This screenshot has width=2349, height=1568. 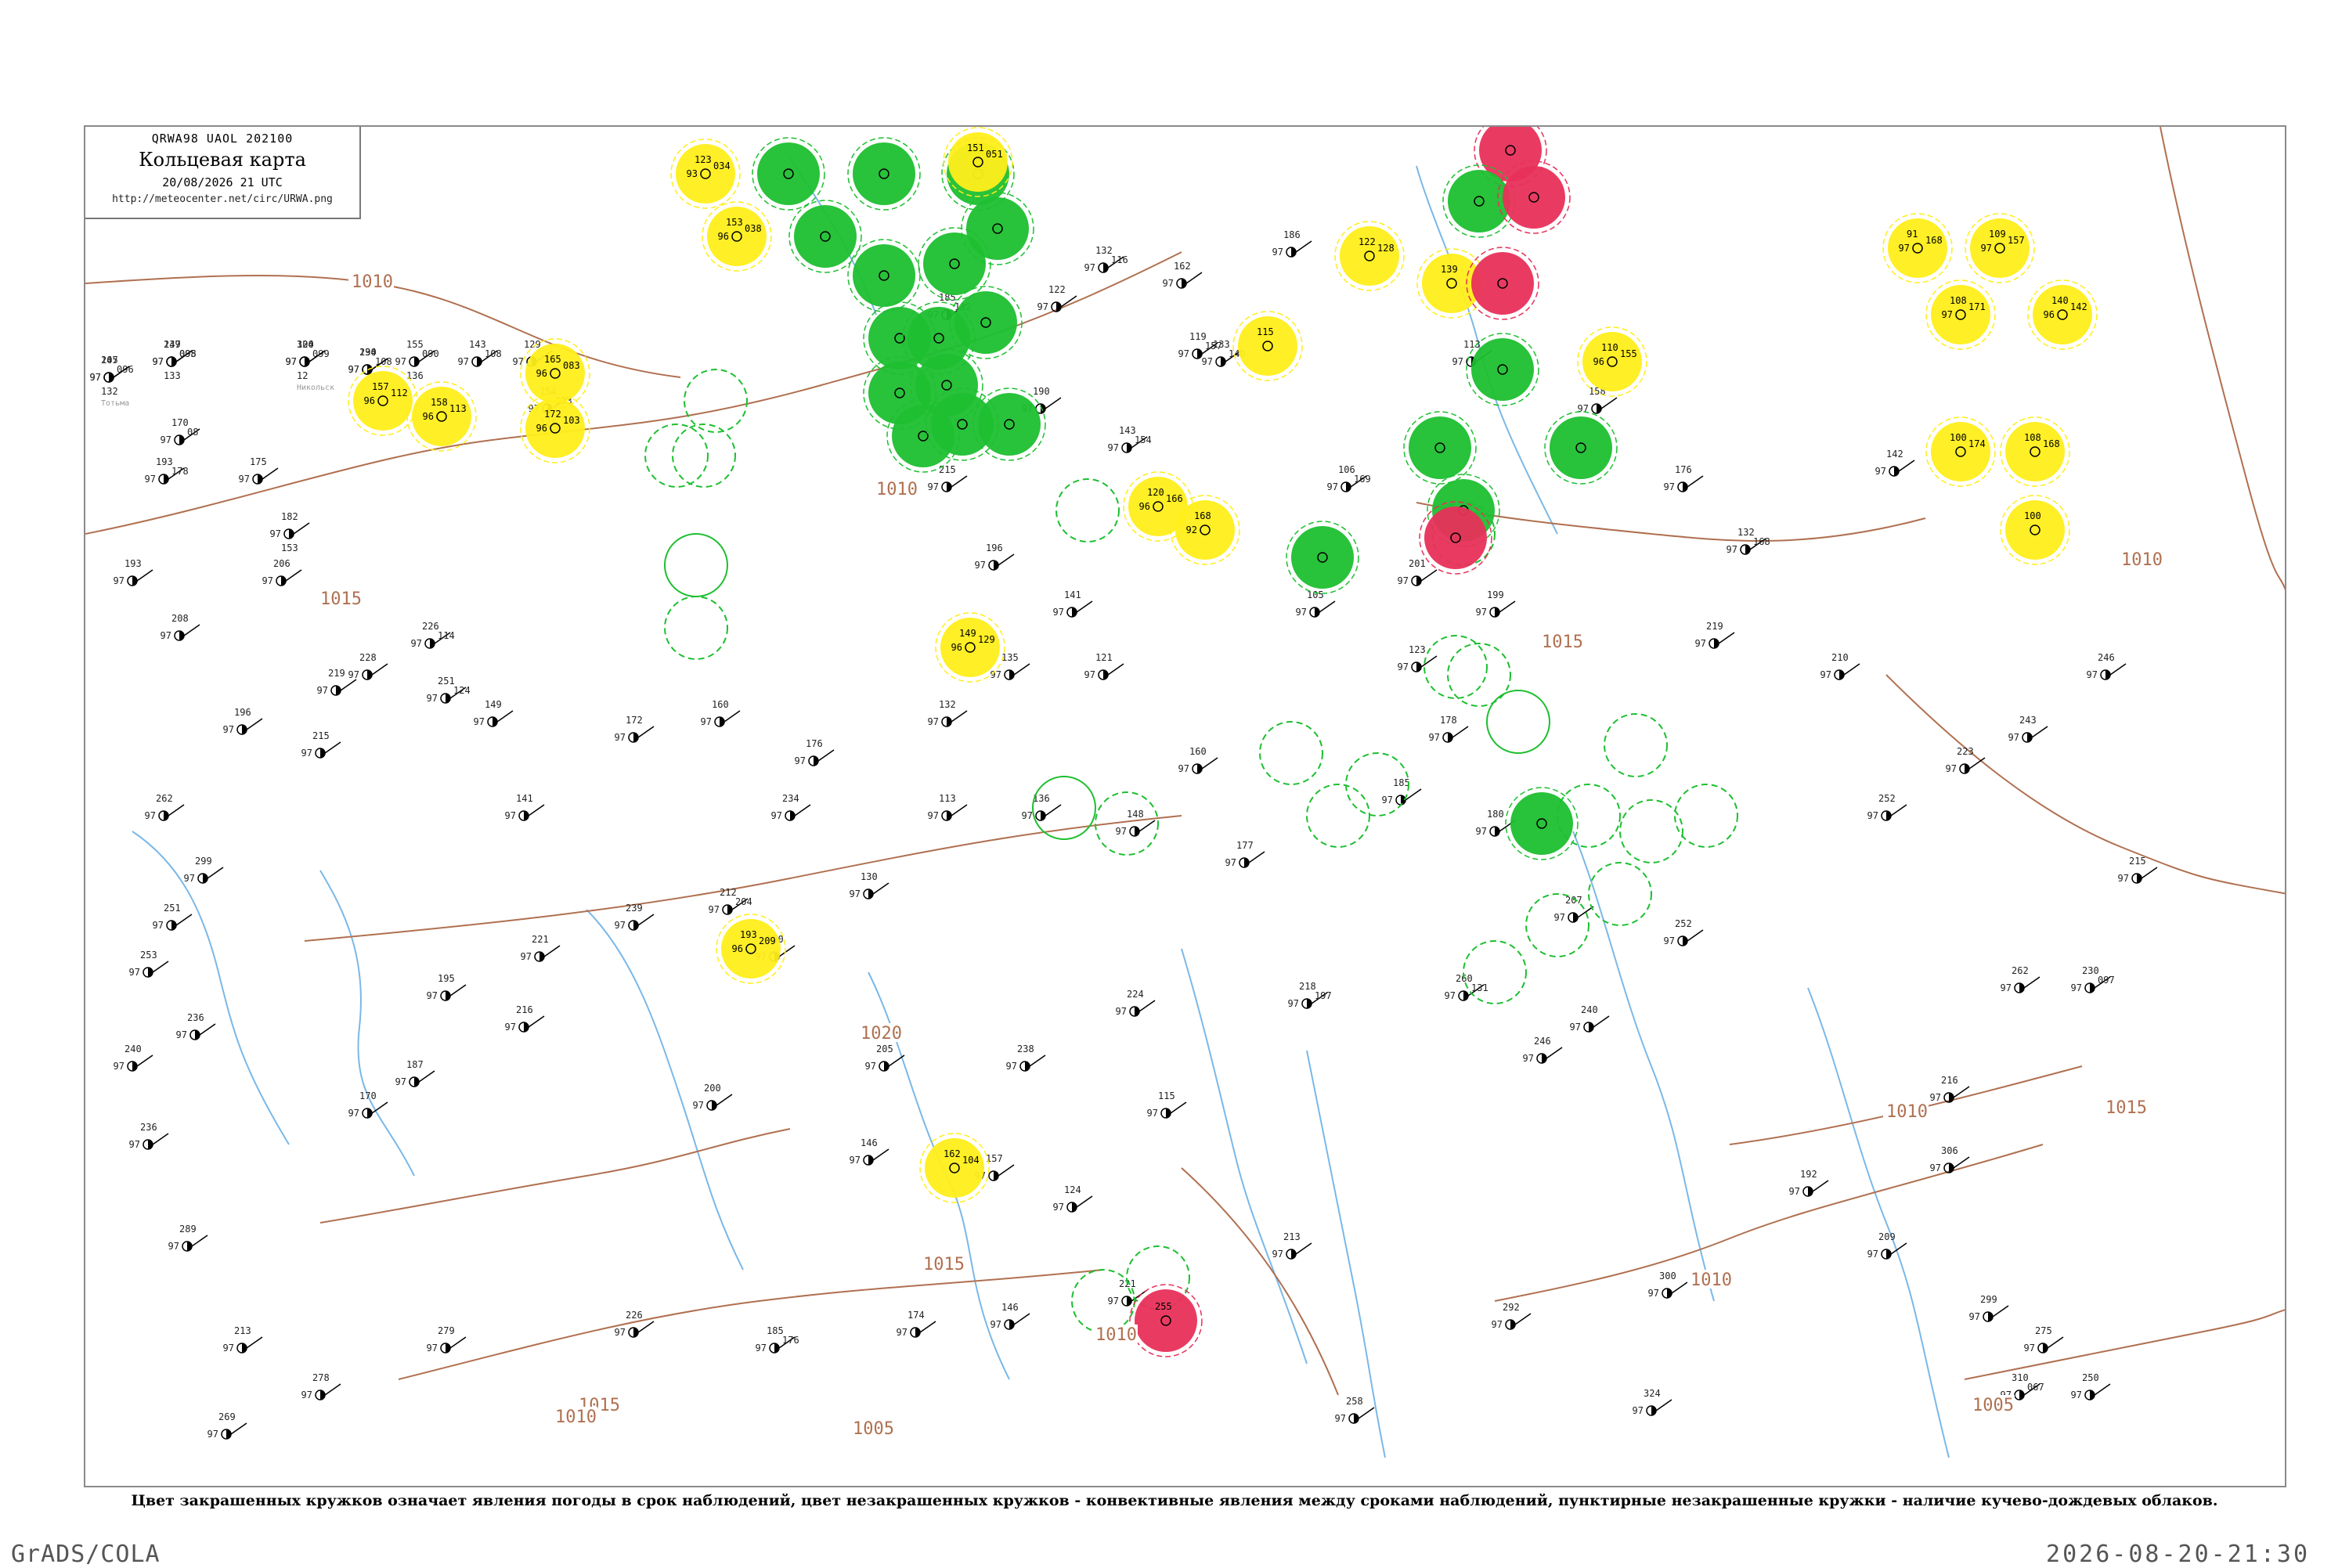 I want to click on marker-right-value: 103, so click(x=572, y=420).